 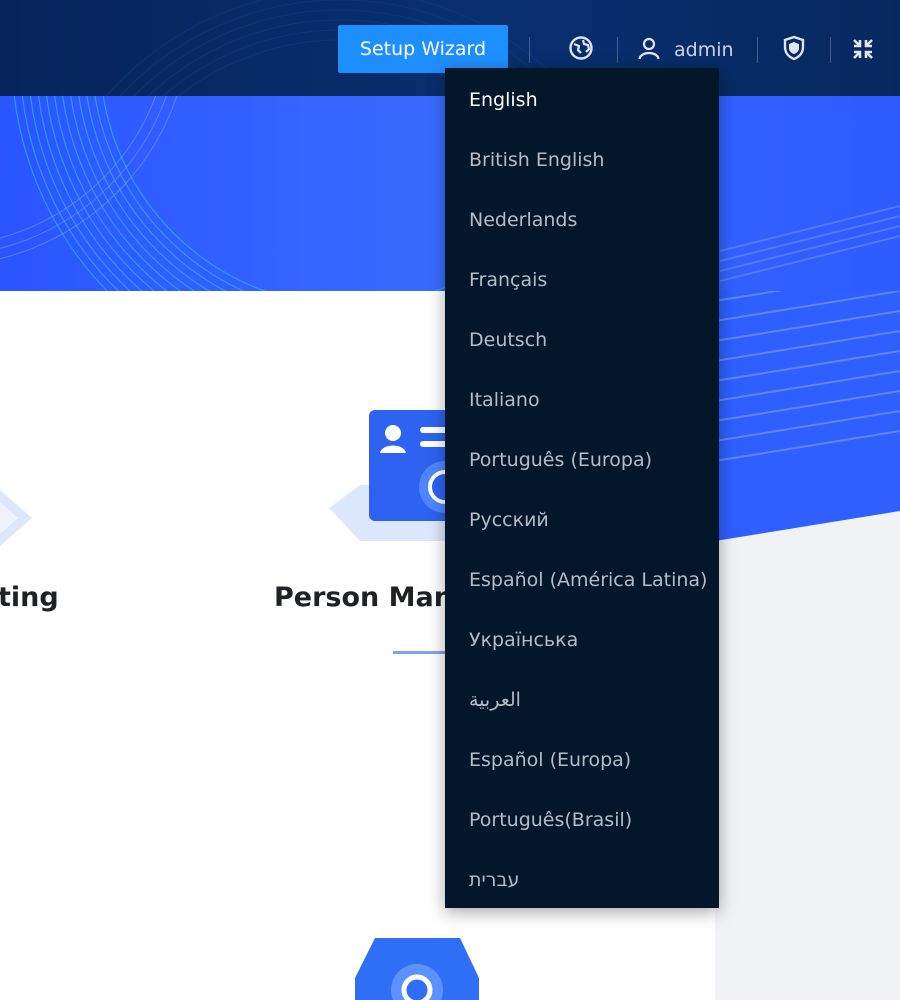 What do you see at coordinates (582, 158) in the screenshot?
I see `language-option: British English` at bounding box center [582, 158].